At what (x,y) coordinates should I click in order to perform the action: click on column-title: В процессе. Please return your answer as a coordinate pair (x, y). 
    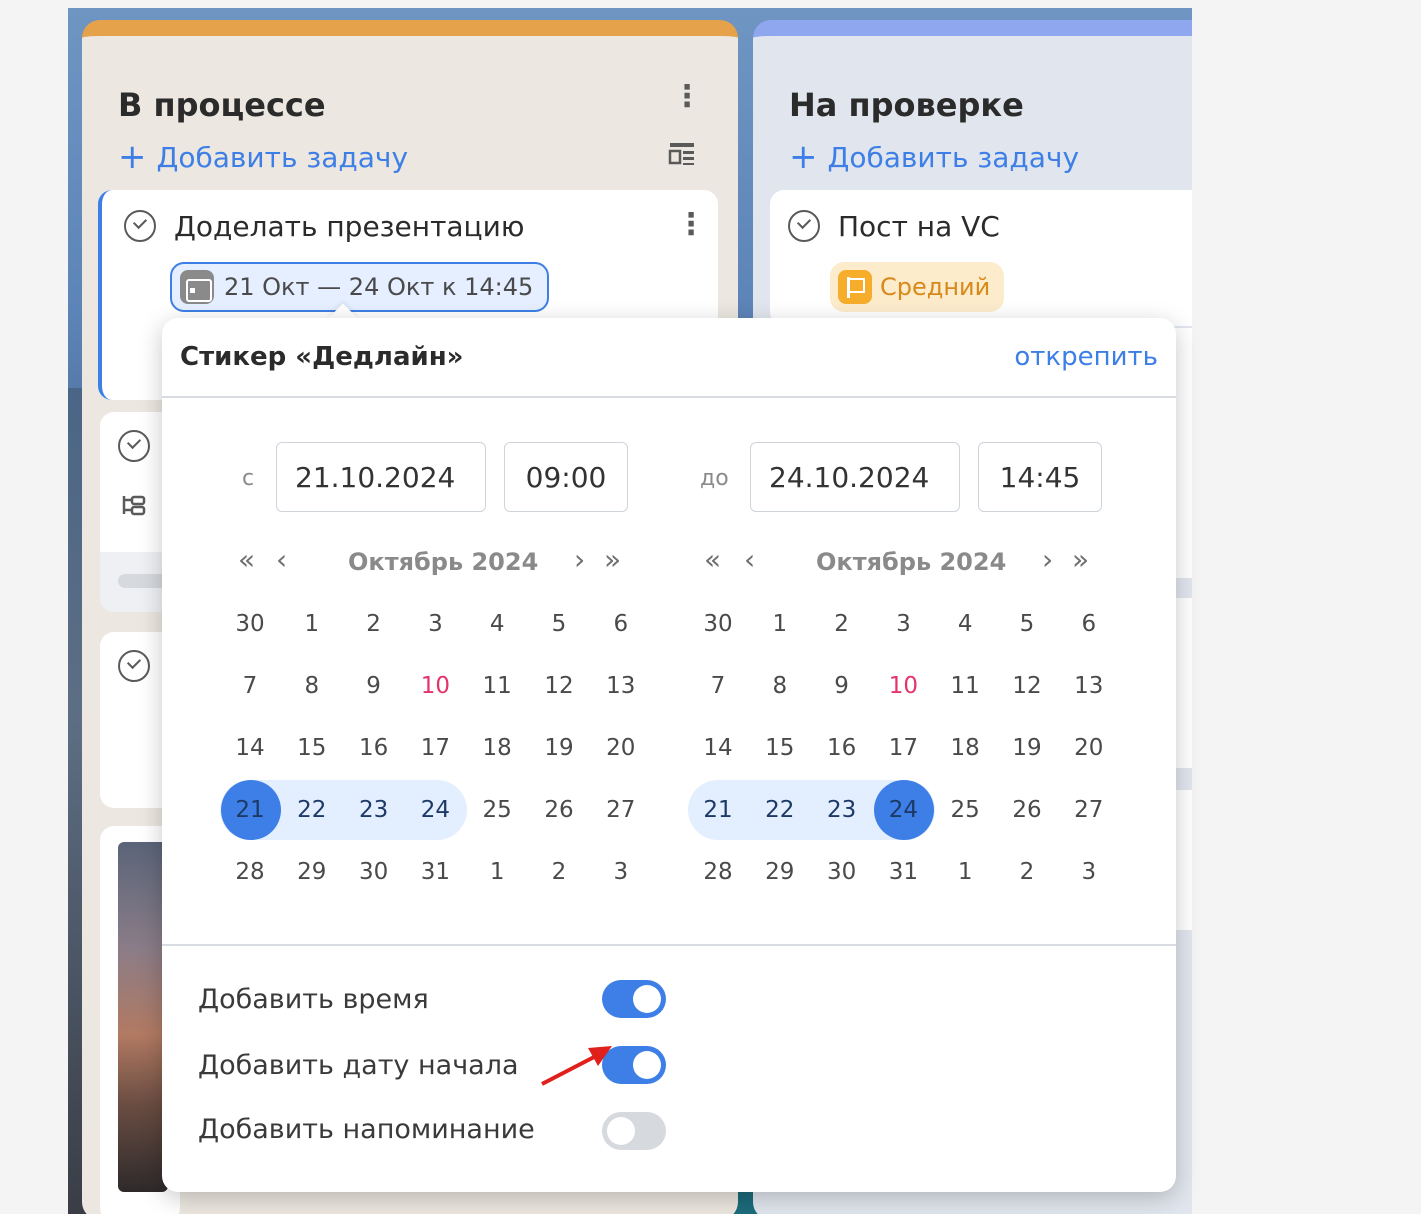
    Looking at the image, I should click on (222, 105).